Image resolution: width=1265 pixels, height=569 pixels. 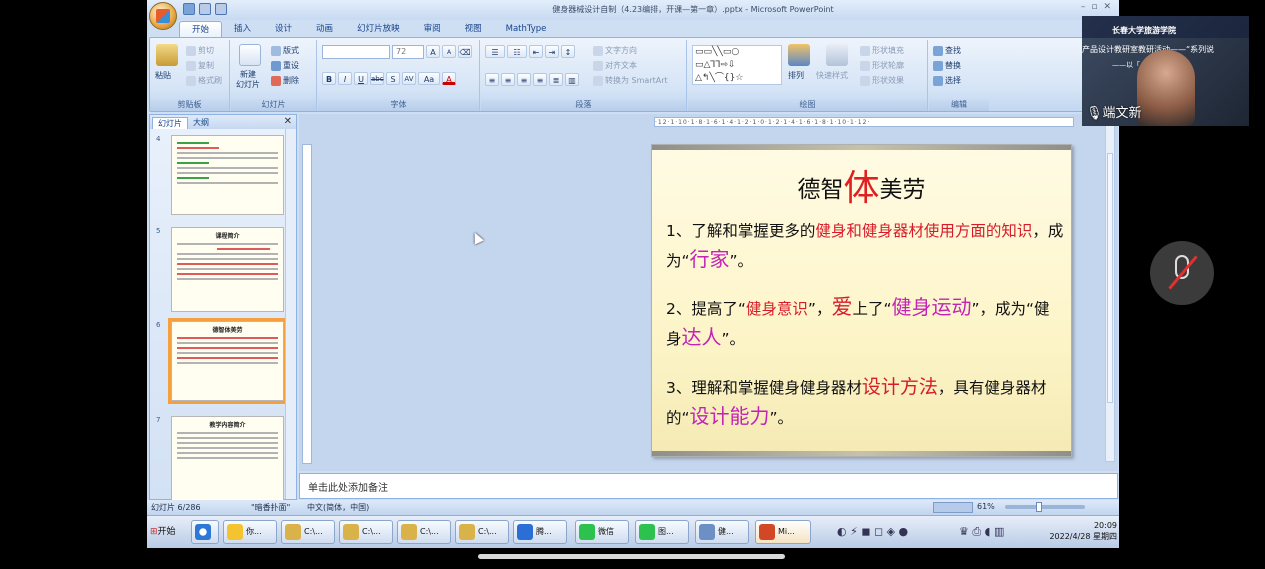 What do you see at coordinates (329, 78) in the screenshot?
I see `bold-button: B` at bounding box center [329, 78].